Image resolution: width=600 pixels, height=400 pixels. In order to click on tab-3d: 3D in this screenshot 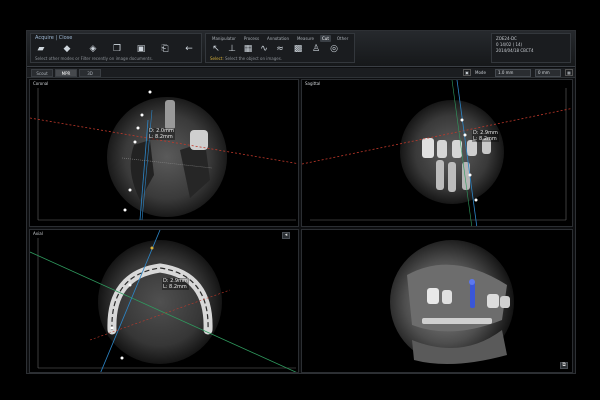, I will do `click(90, 73)`.